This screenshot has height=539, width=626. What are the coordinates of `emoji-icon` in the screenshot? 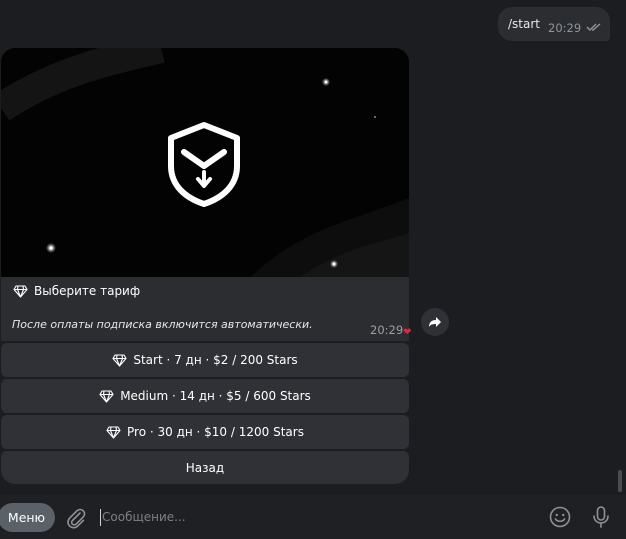 It's located at (560, 517).